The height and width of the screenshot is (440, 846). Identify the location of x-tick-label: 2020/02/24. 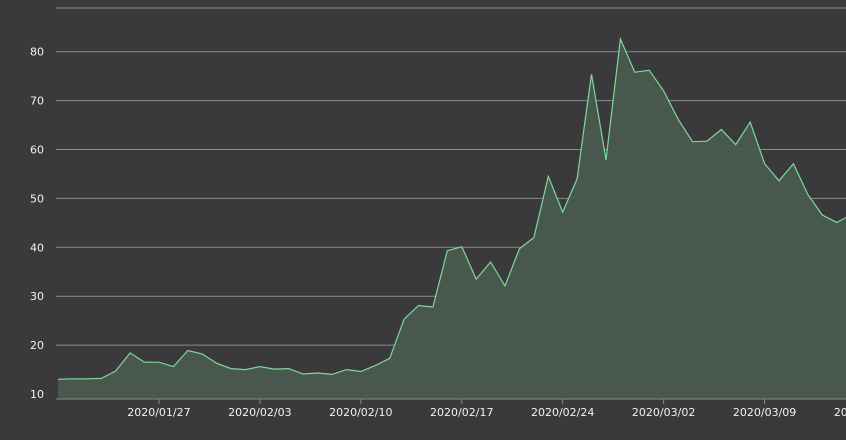
(562, 412).